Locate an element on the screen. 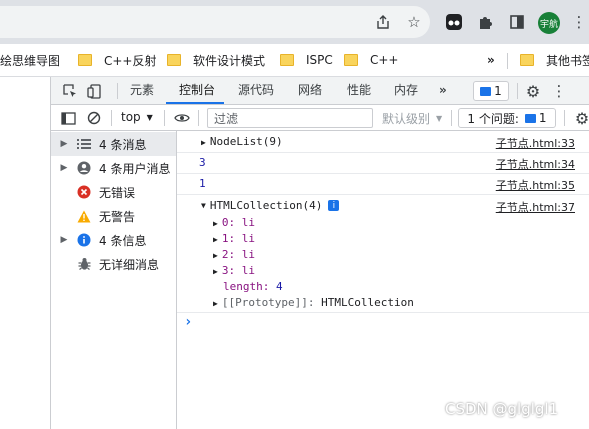 This screenshot has width=589, height=429. source-link: 子节点.html:37 is located at coordinates (535, 207).